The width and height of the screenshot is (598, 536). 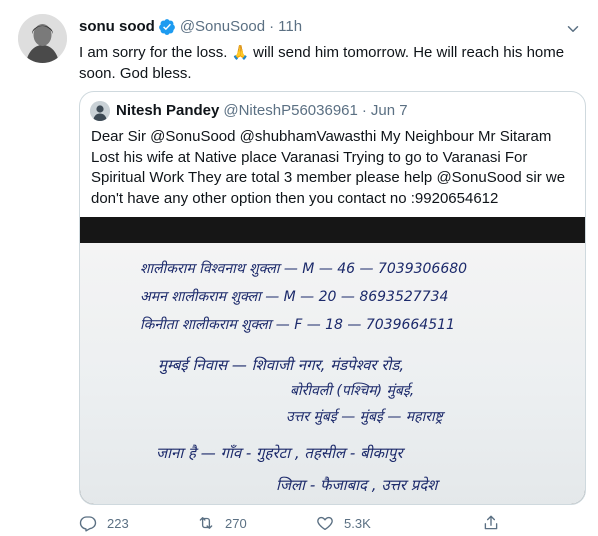 I want to click on retweet-icon, so click(x=206, y=523).